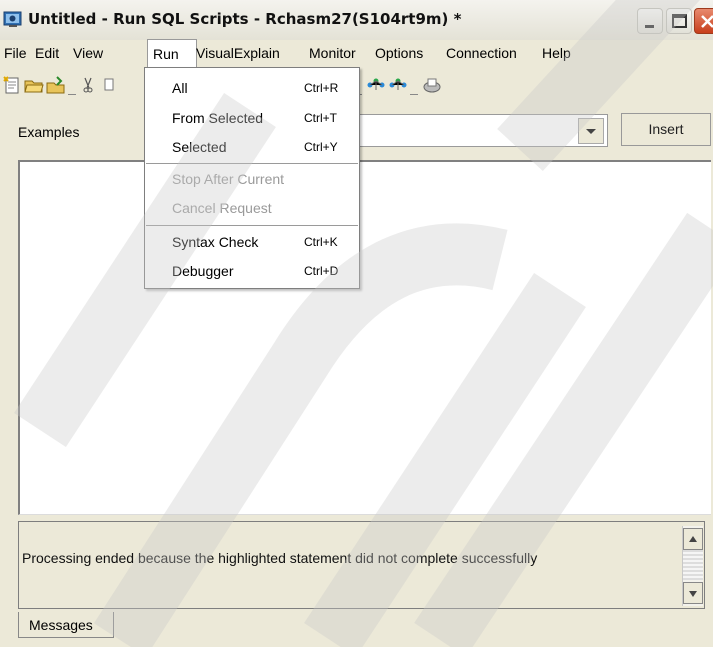  Describe the element at coordinates (172, 53) in the screenshot. I see `menu-run: Run` at that location.